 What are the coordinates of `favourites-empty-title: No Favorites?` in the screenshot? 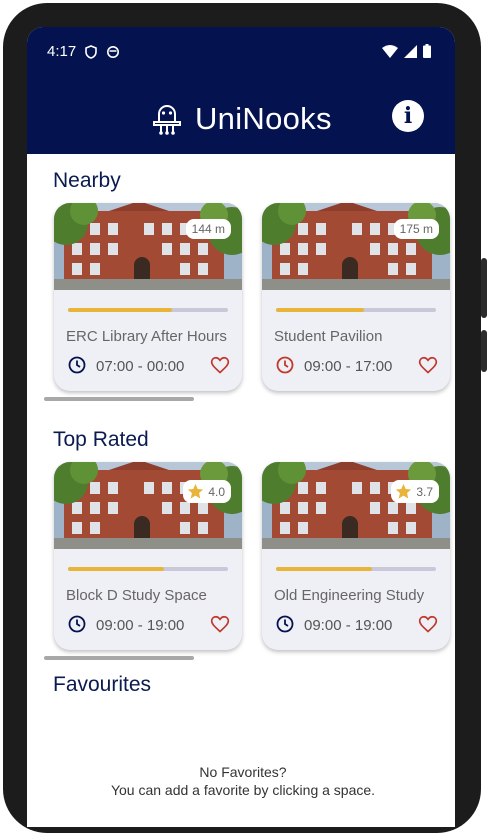 It's located at (243, 772).